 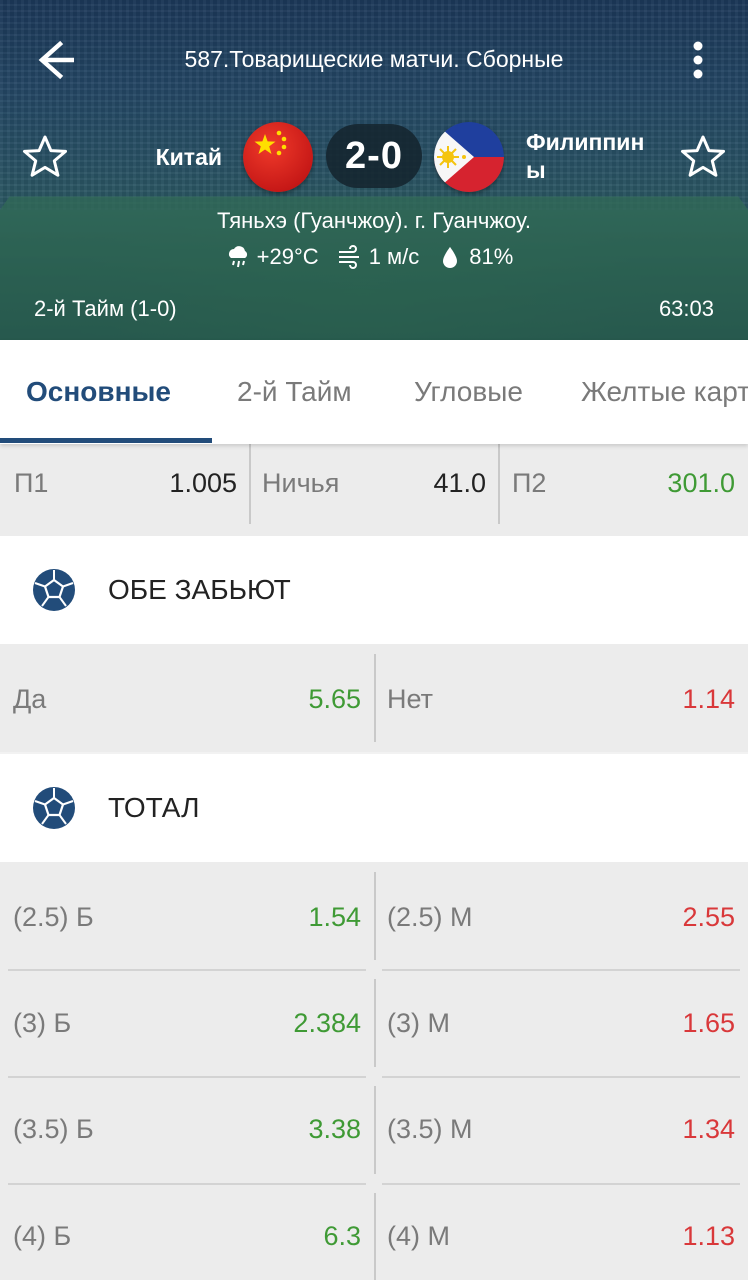 What do you see at coordinates (562, 1023) in the screenshot?
I see `odd-total-under: (3) М 1.65` at bounding box center [562, 1023].